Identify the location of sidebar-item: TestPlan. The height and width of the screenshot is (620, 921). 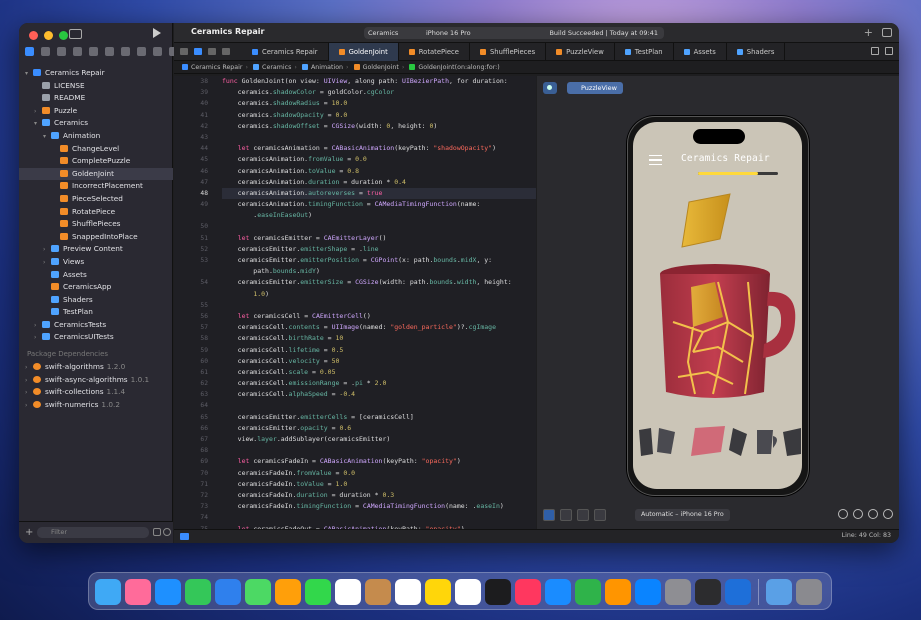
(96, 312).